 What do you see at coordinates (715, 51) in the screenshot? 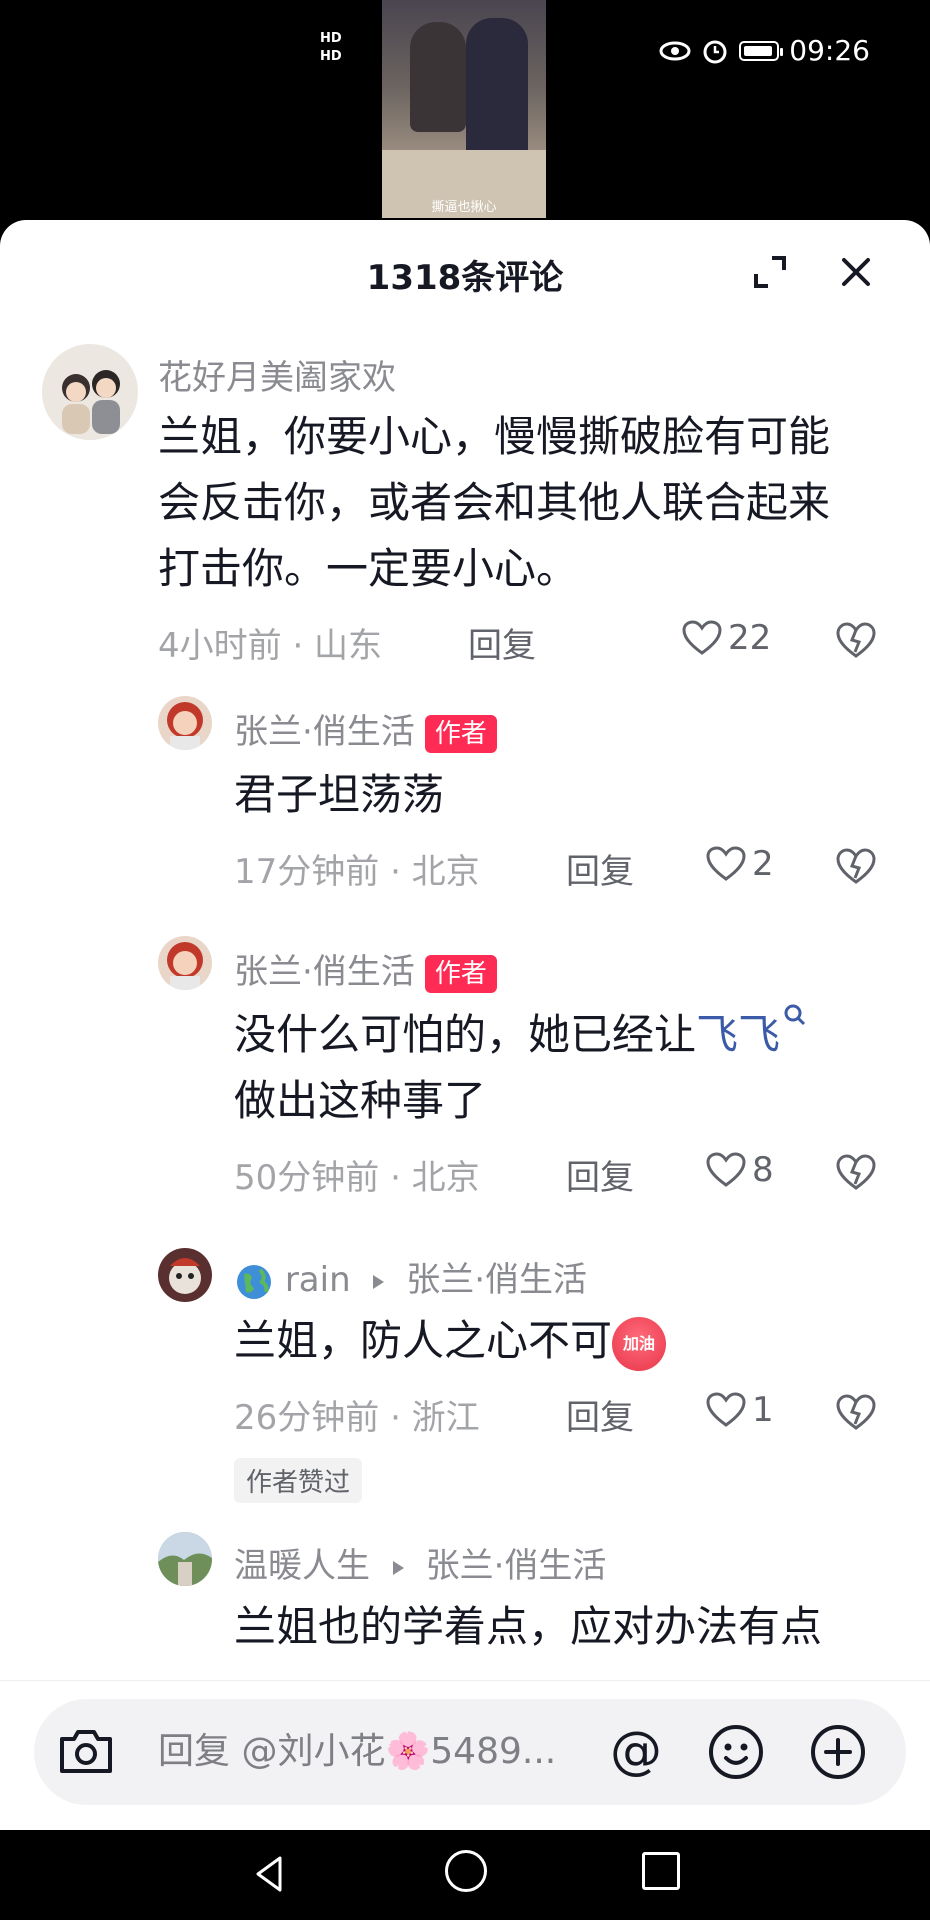
I see `alarm-icon` at bounding box center [715, 51].